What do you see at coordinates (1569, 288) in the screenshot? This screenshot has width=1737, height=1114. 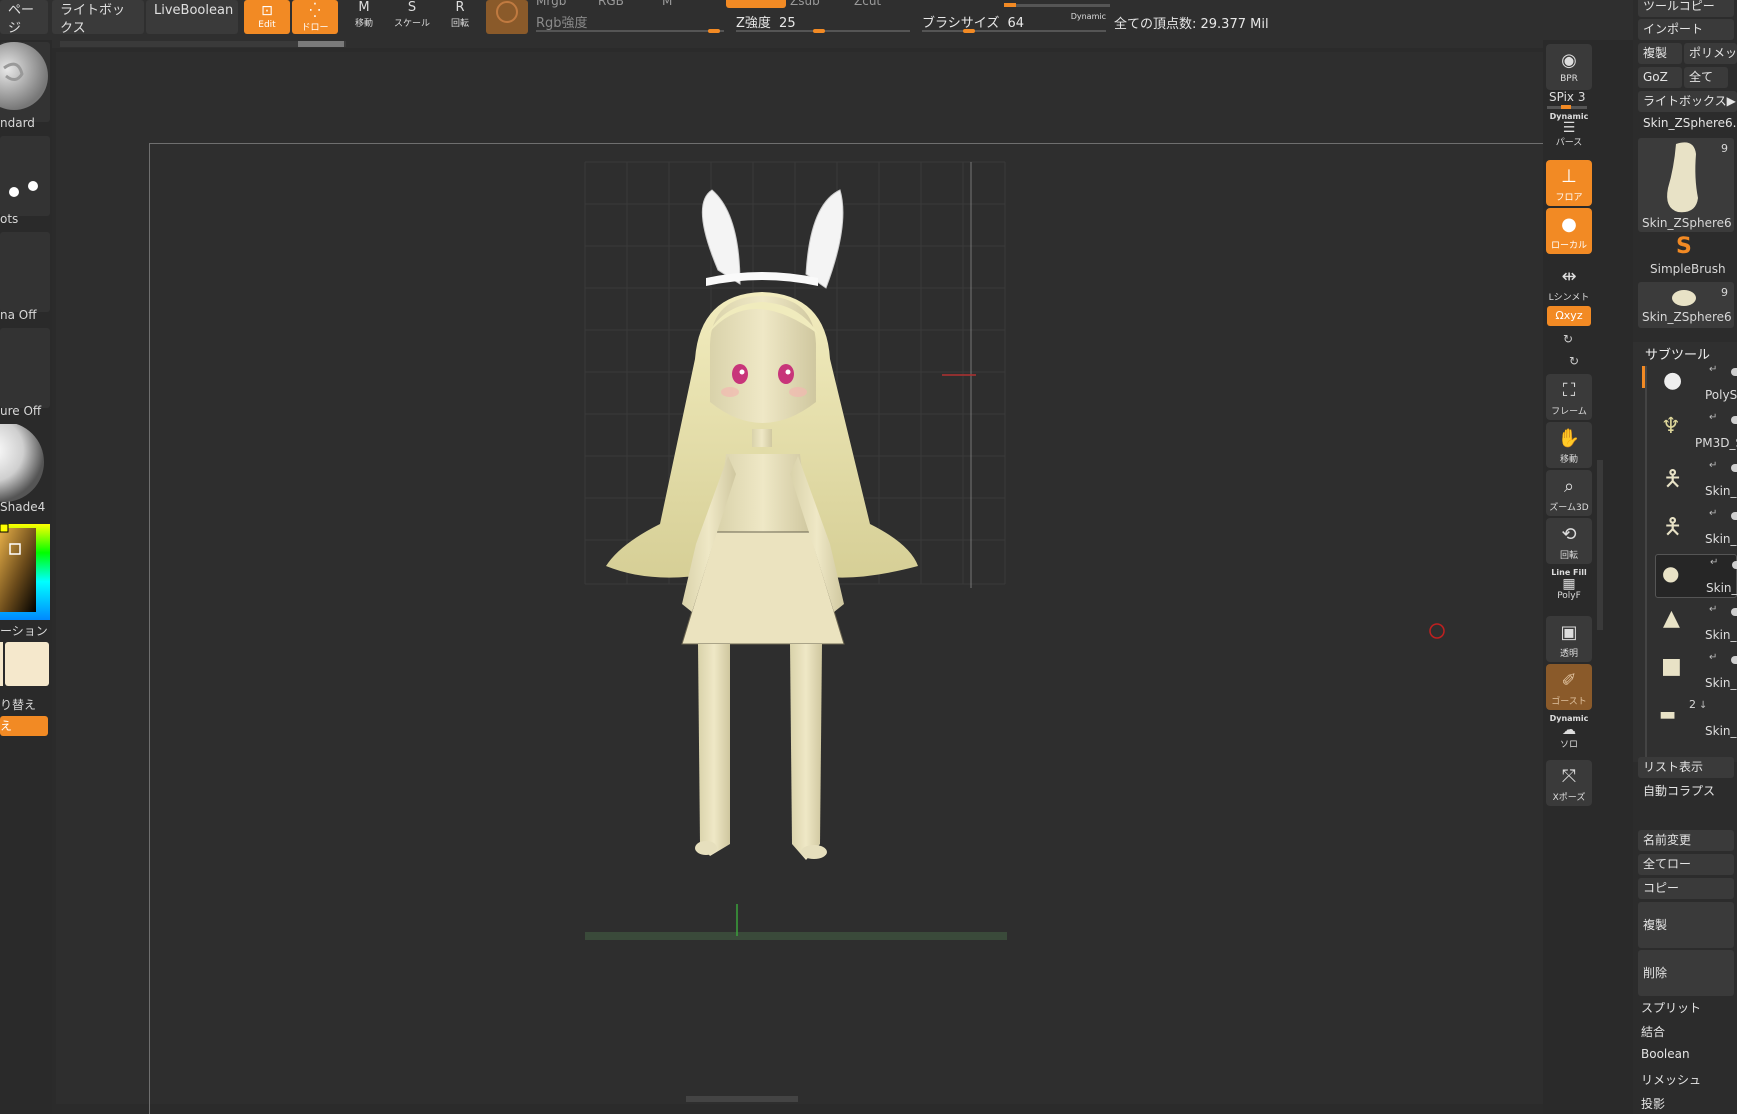 I see `lsym-button: ⇹ Lシンメトリ` at bounding box center [1569, 288].